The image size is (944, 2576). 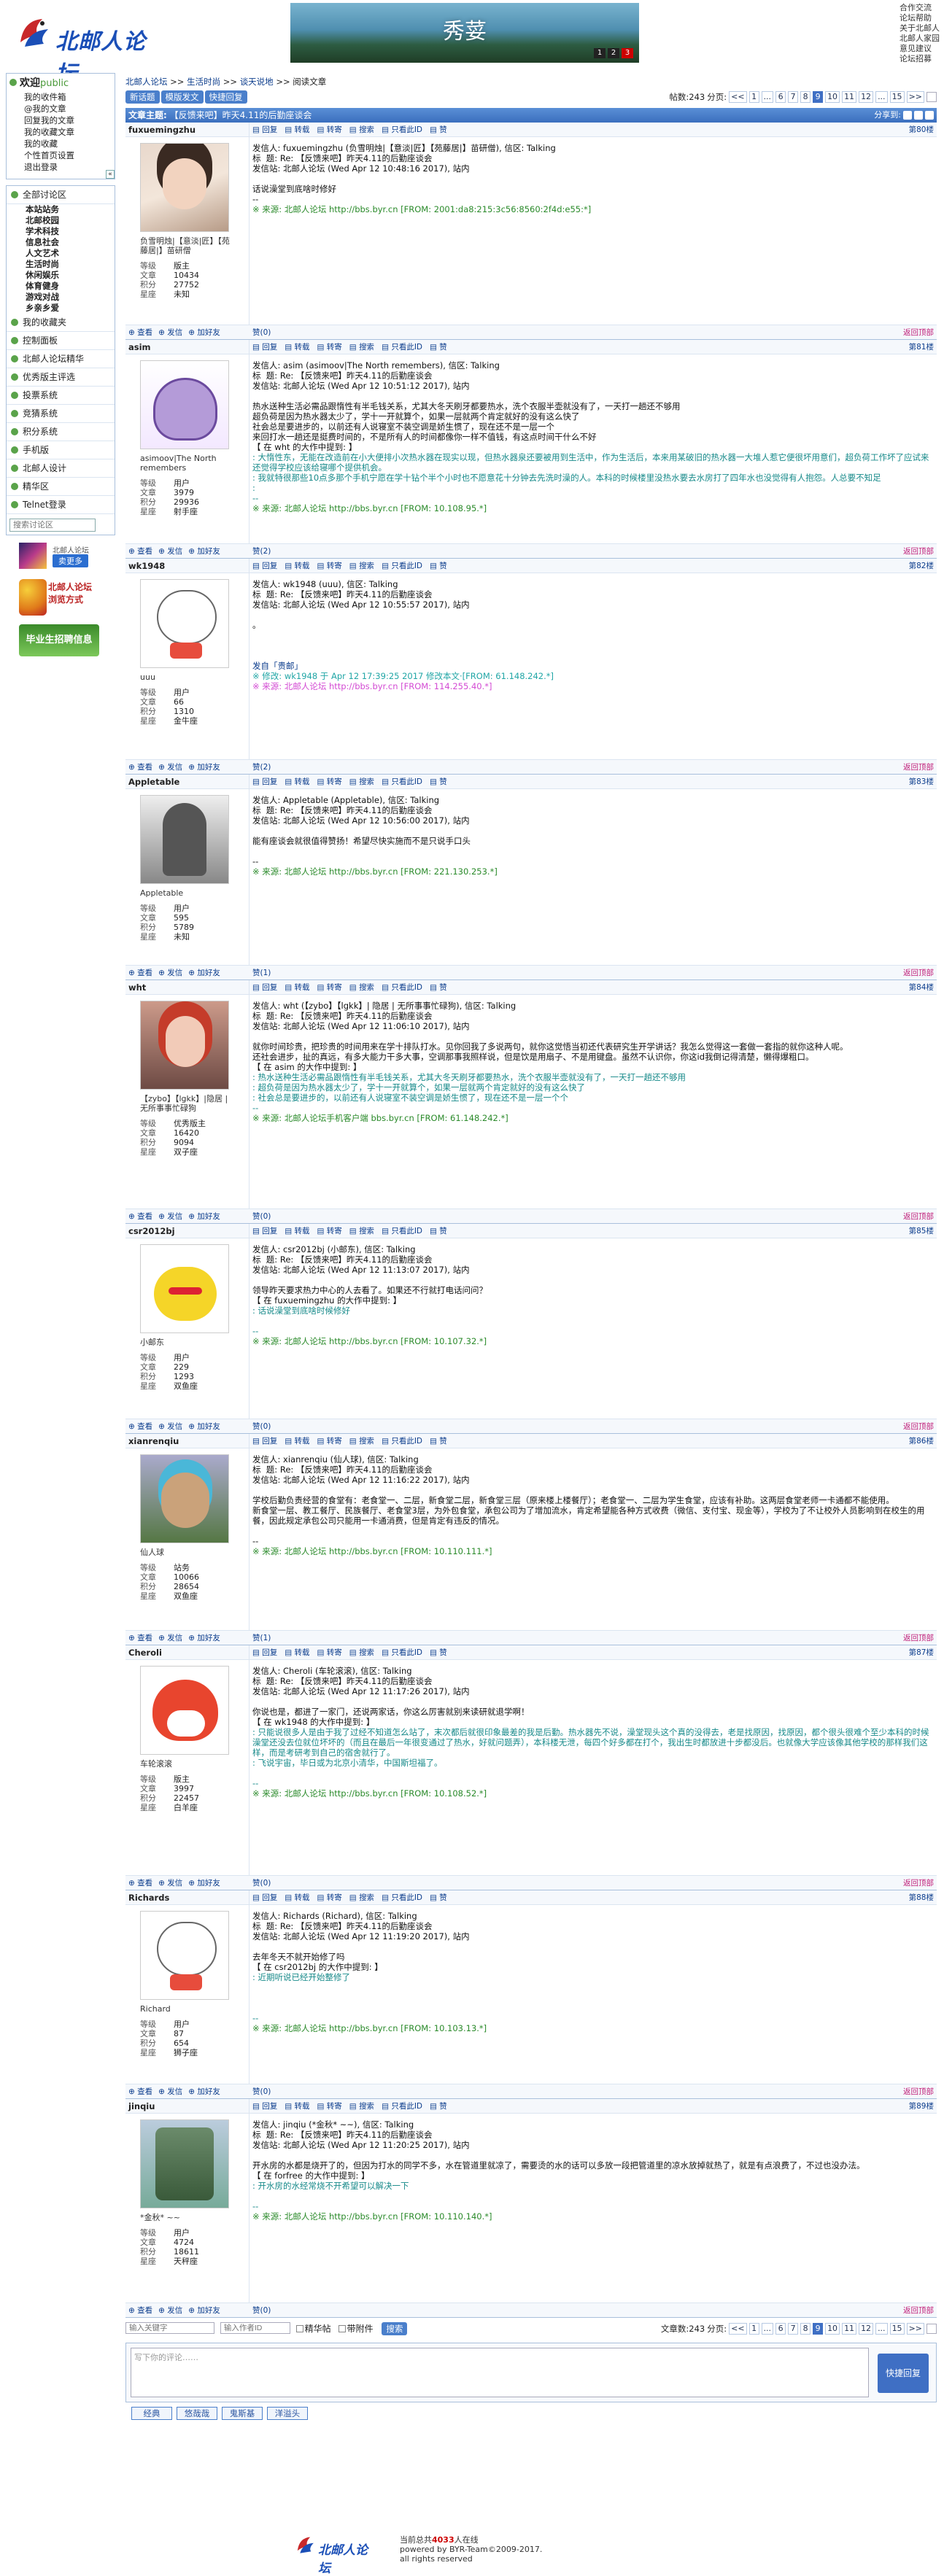 I want to click on author-id: asim, so click(x=187, y=347).